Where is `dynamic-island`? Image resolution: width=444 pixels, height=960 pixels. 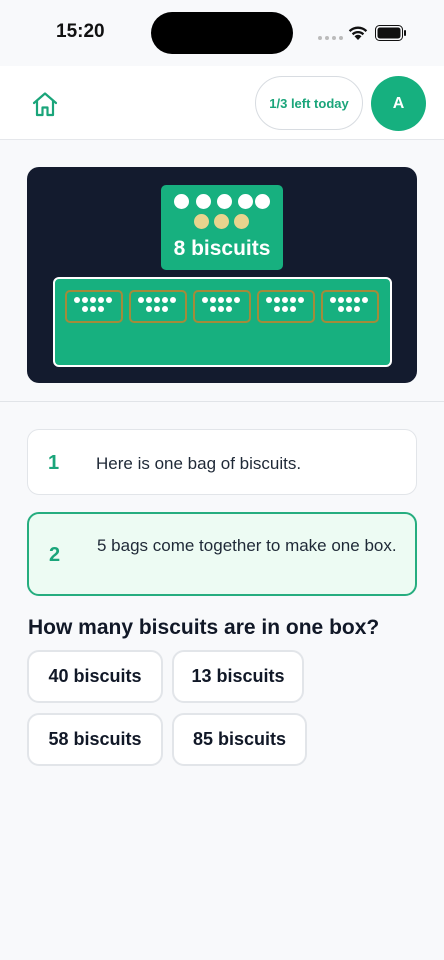 dynamic-island is located at coordinates (222, 33).